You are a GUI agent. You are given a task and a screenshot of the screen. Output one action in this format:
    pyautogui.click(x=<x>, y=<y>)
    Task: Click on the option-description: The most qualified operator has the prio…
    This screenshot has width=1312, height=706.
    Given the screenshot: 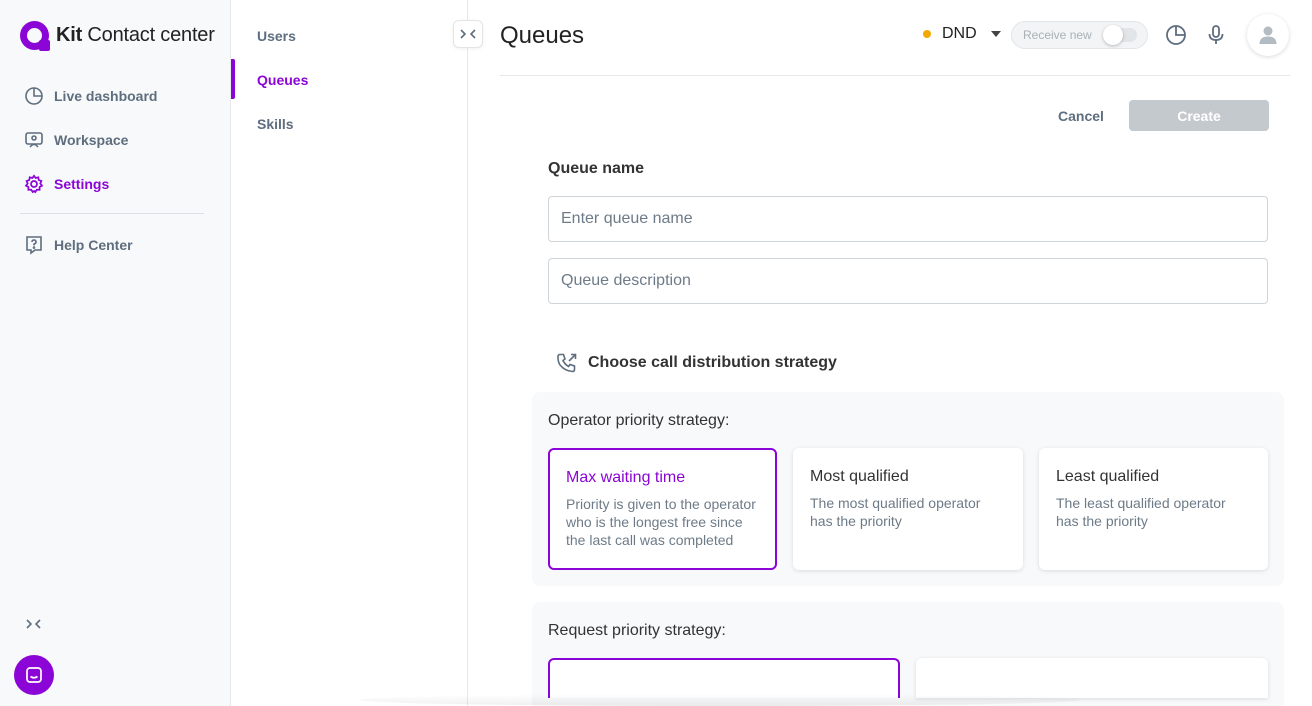 What is the action you would take?
    pyautogui.click(x=895, y=512)
    